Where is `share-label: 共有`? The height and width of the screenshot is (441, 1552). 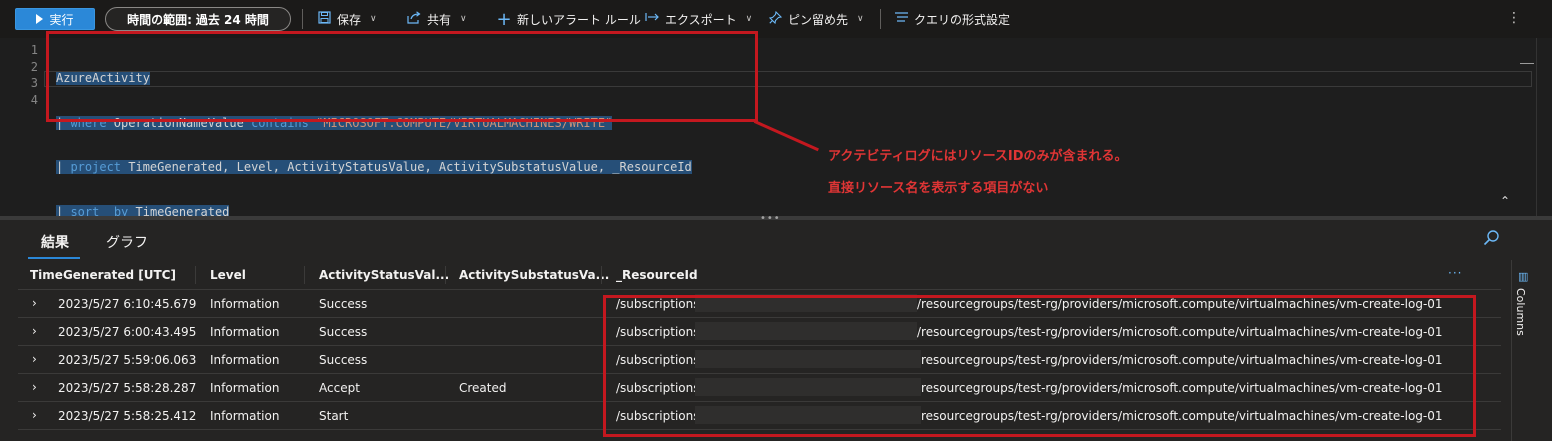
share-label: 共有 is located at coordinates (439, 19).